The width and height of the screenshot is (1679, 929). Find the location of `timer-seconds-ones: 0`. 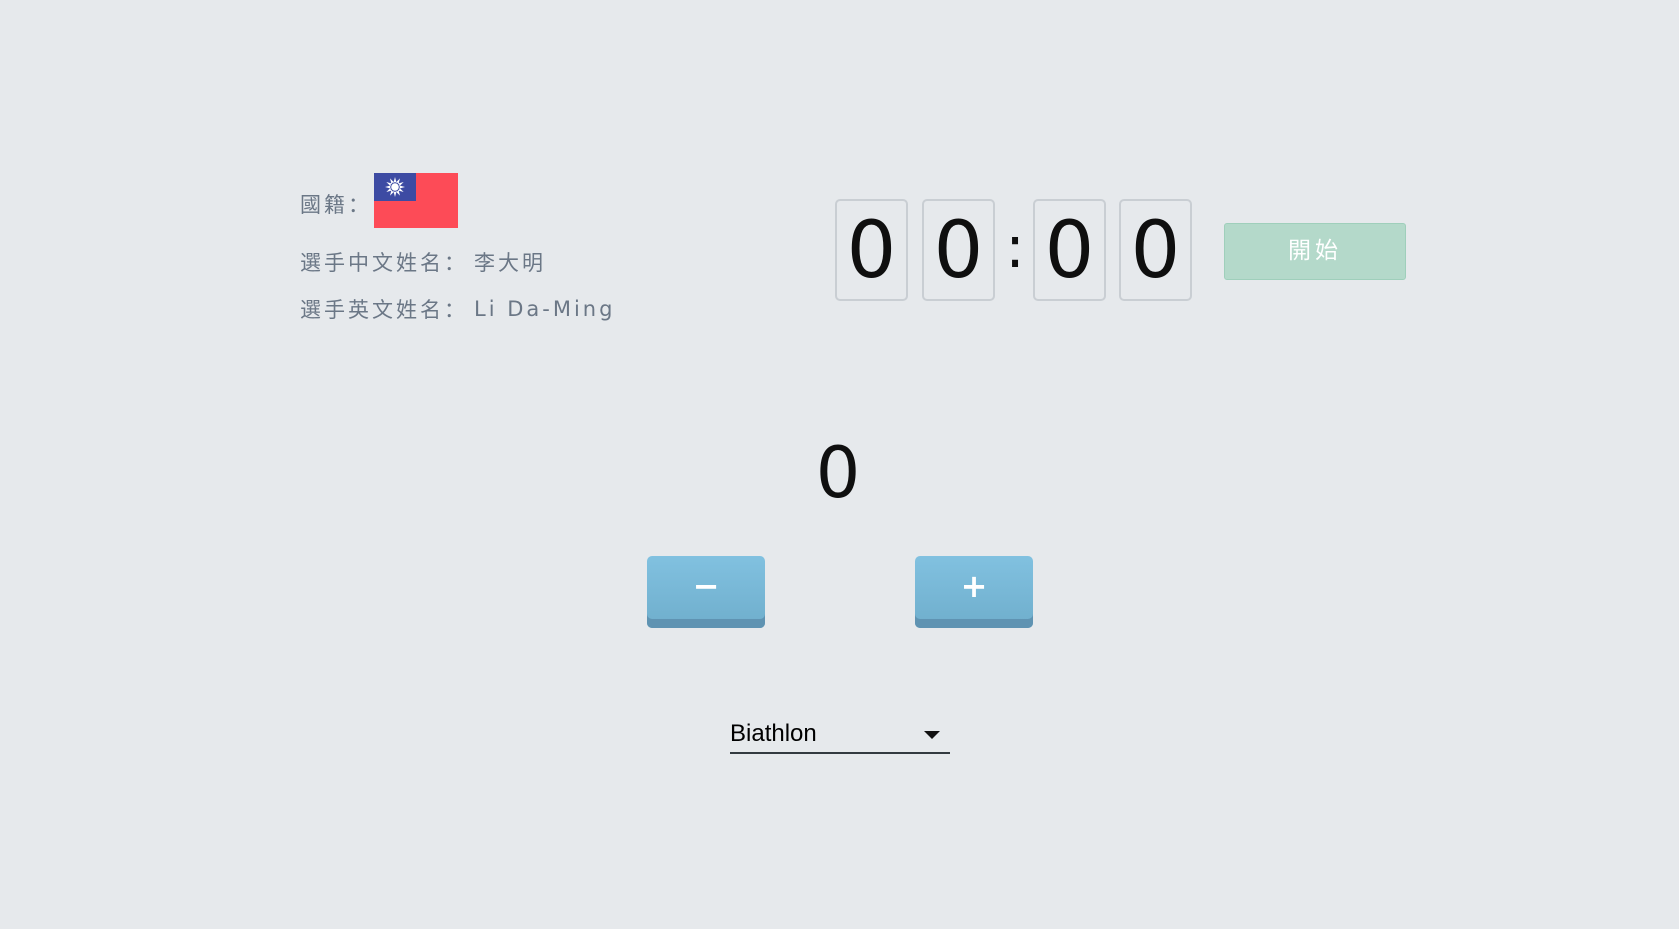

timer-seconds-ones: 0 is located at coordinates (1155, 250).